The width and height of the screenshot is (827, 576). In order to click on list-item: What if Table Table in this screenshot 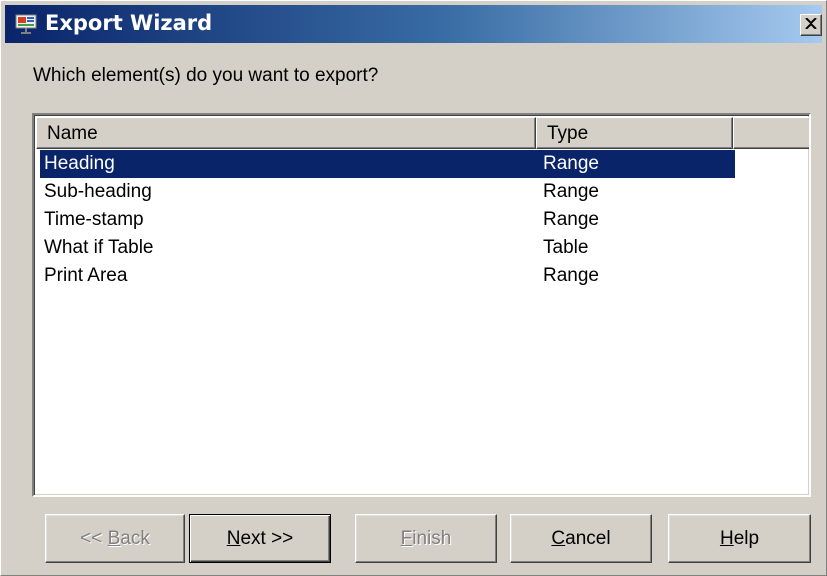, I will do `click(387, 248)`.